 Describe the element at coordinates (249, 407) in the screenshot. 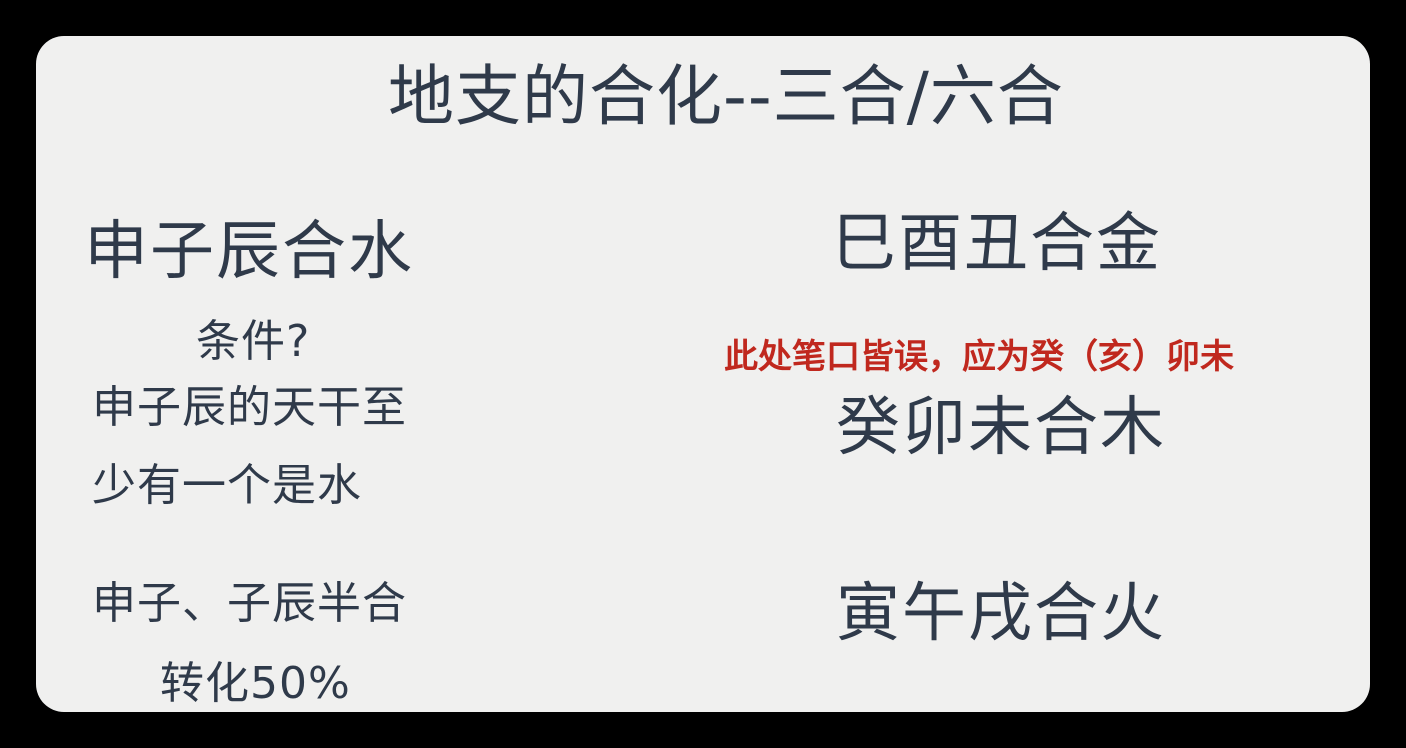

I see `condition-line-1: 申子辰的天干至` at that location.